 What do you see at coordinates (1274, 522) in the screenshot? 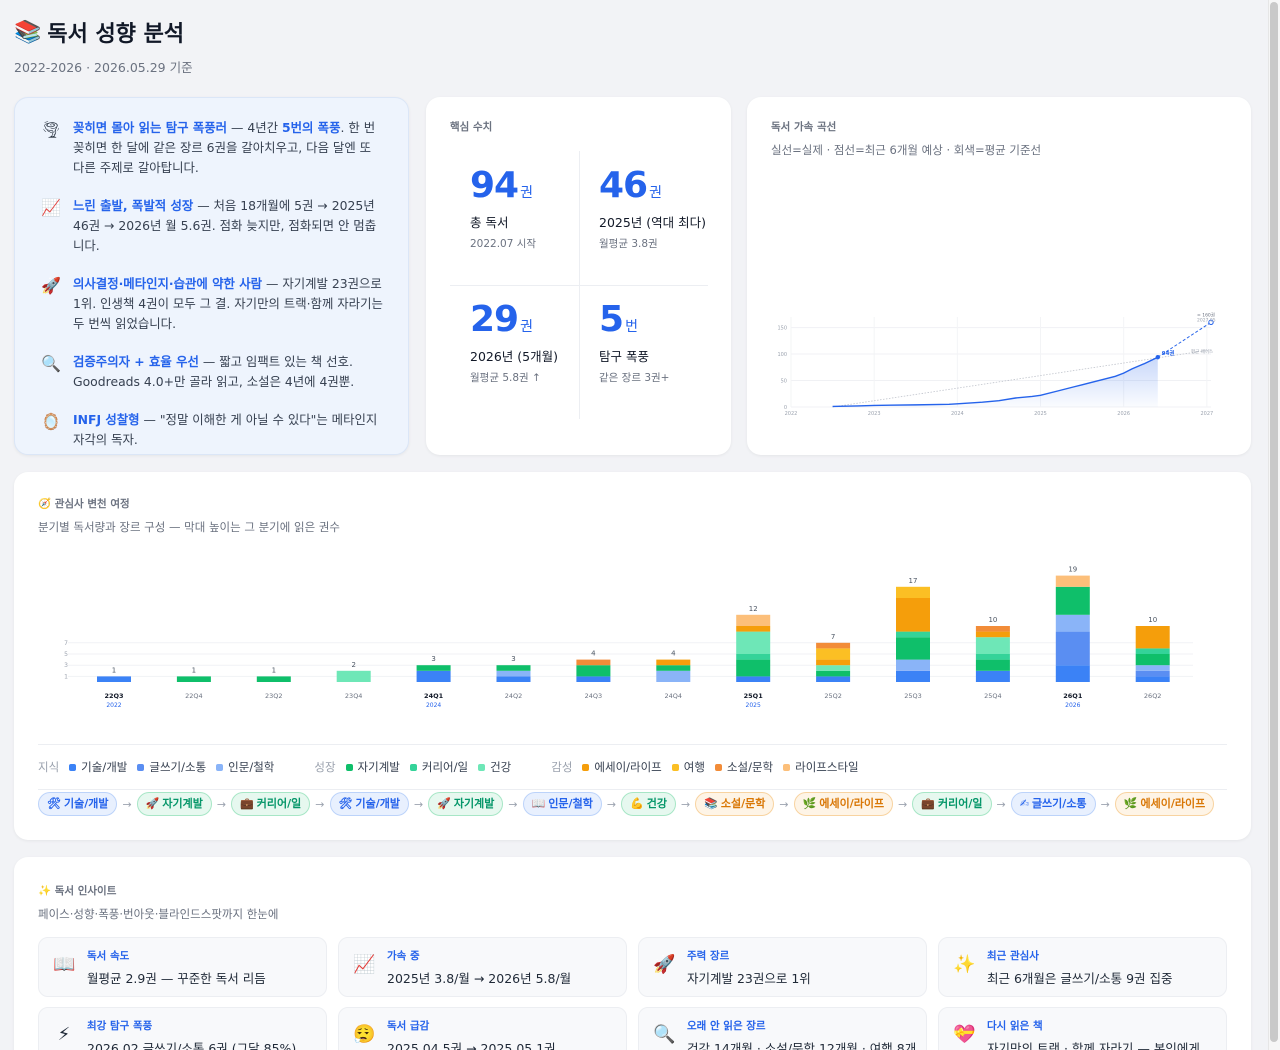
I see `scrollbar-thumb` at bounding box center [1274, 522].